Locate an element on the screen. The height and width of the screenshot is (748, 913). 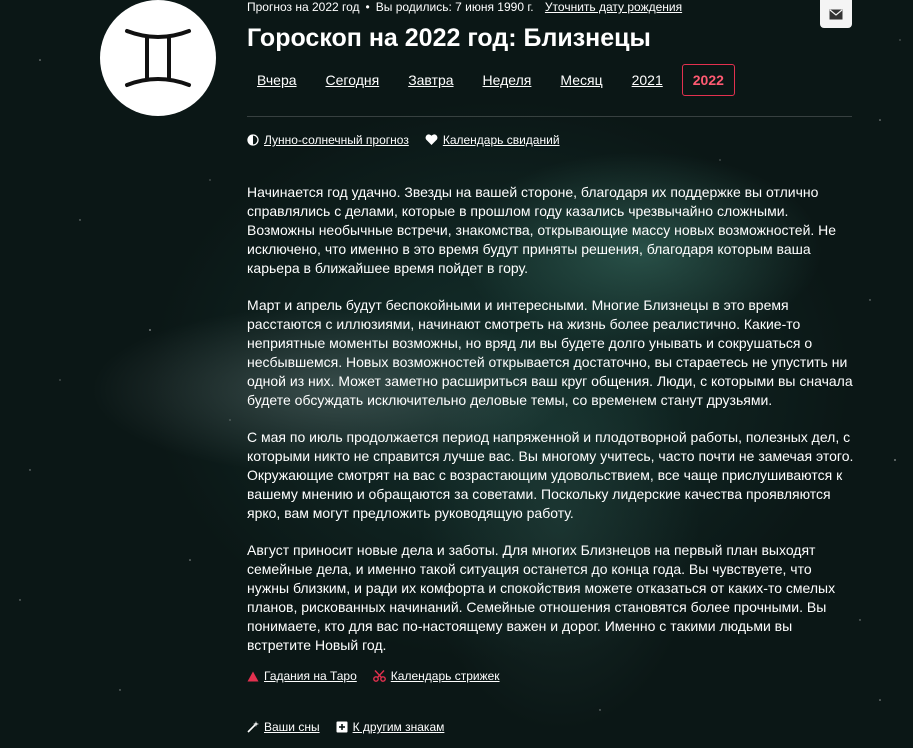
tab-today: Сегодня is located at coordinates (353, 80).